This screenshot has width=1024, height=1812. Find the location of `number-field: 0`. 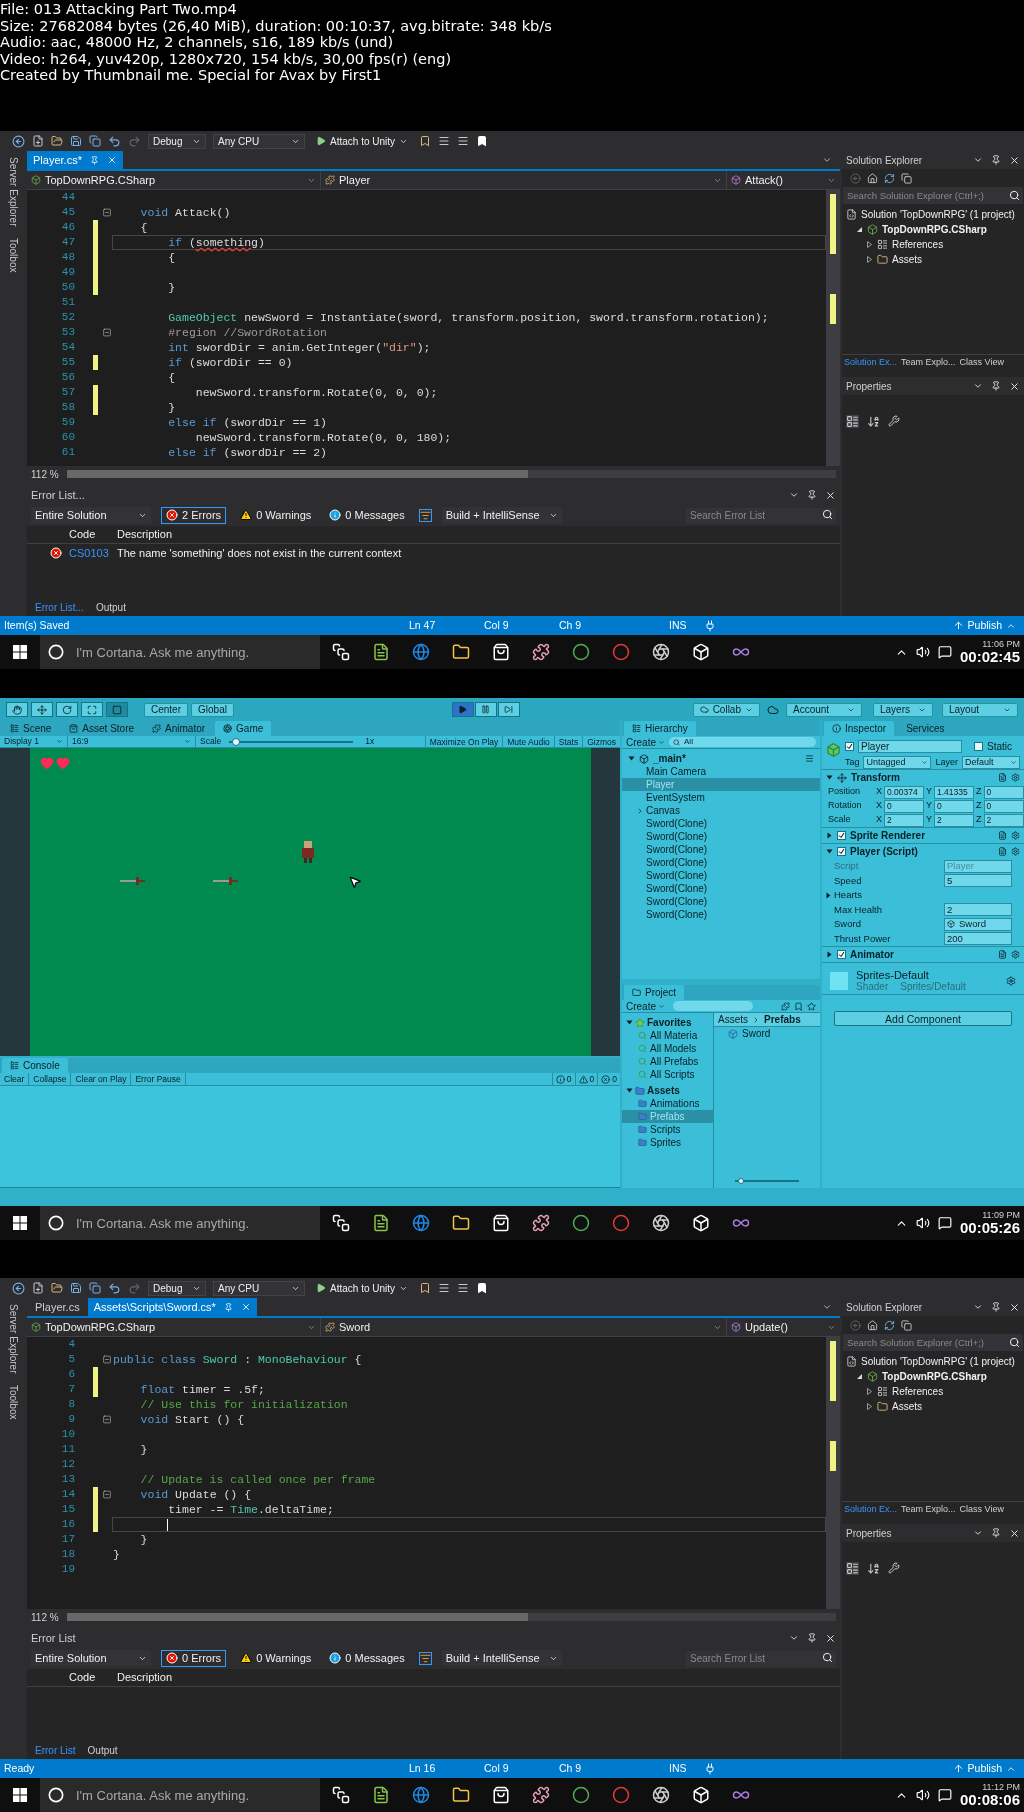

number-field: 0 is located at coordinates (1003, 806).